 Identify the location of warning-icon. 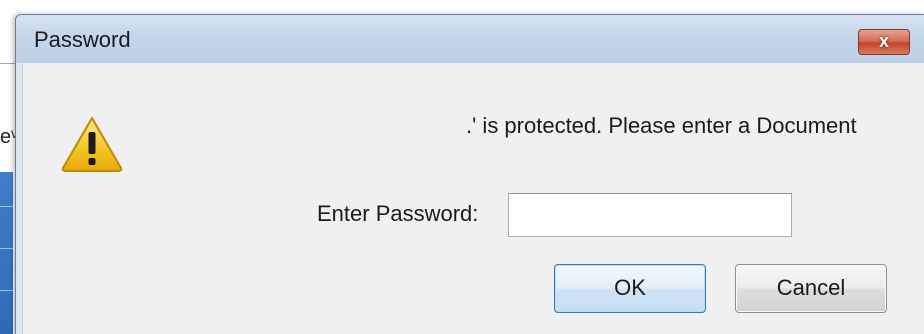
(92, 144).